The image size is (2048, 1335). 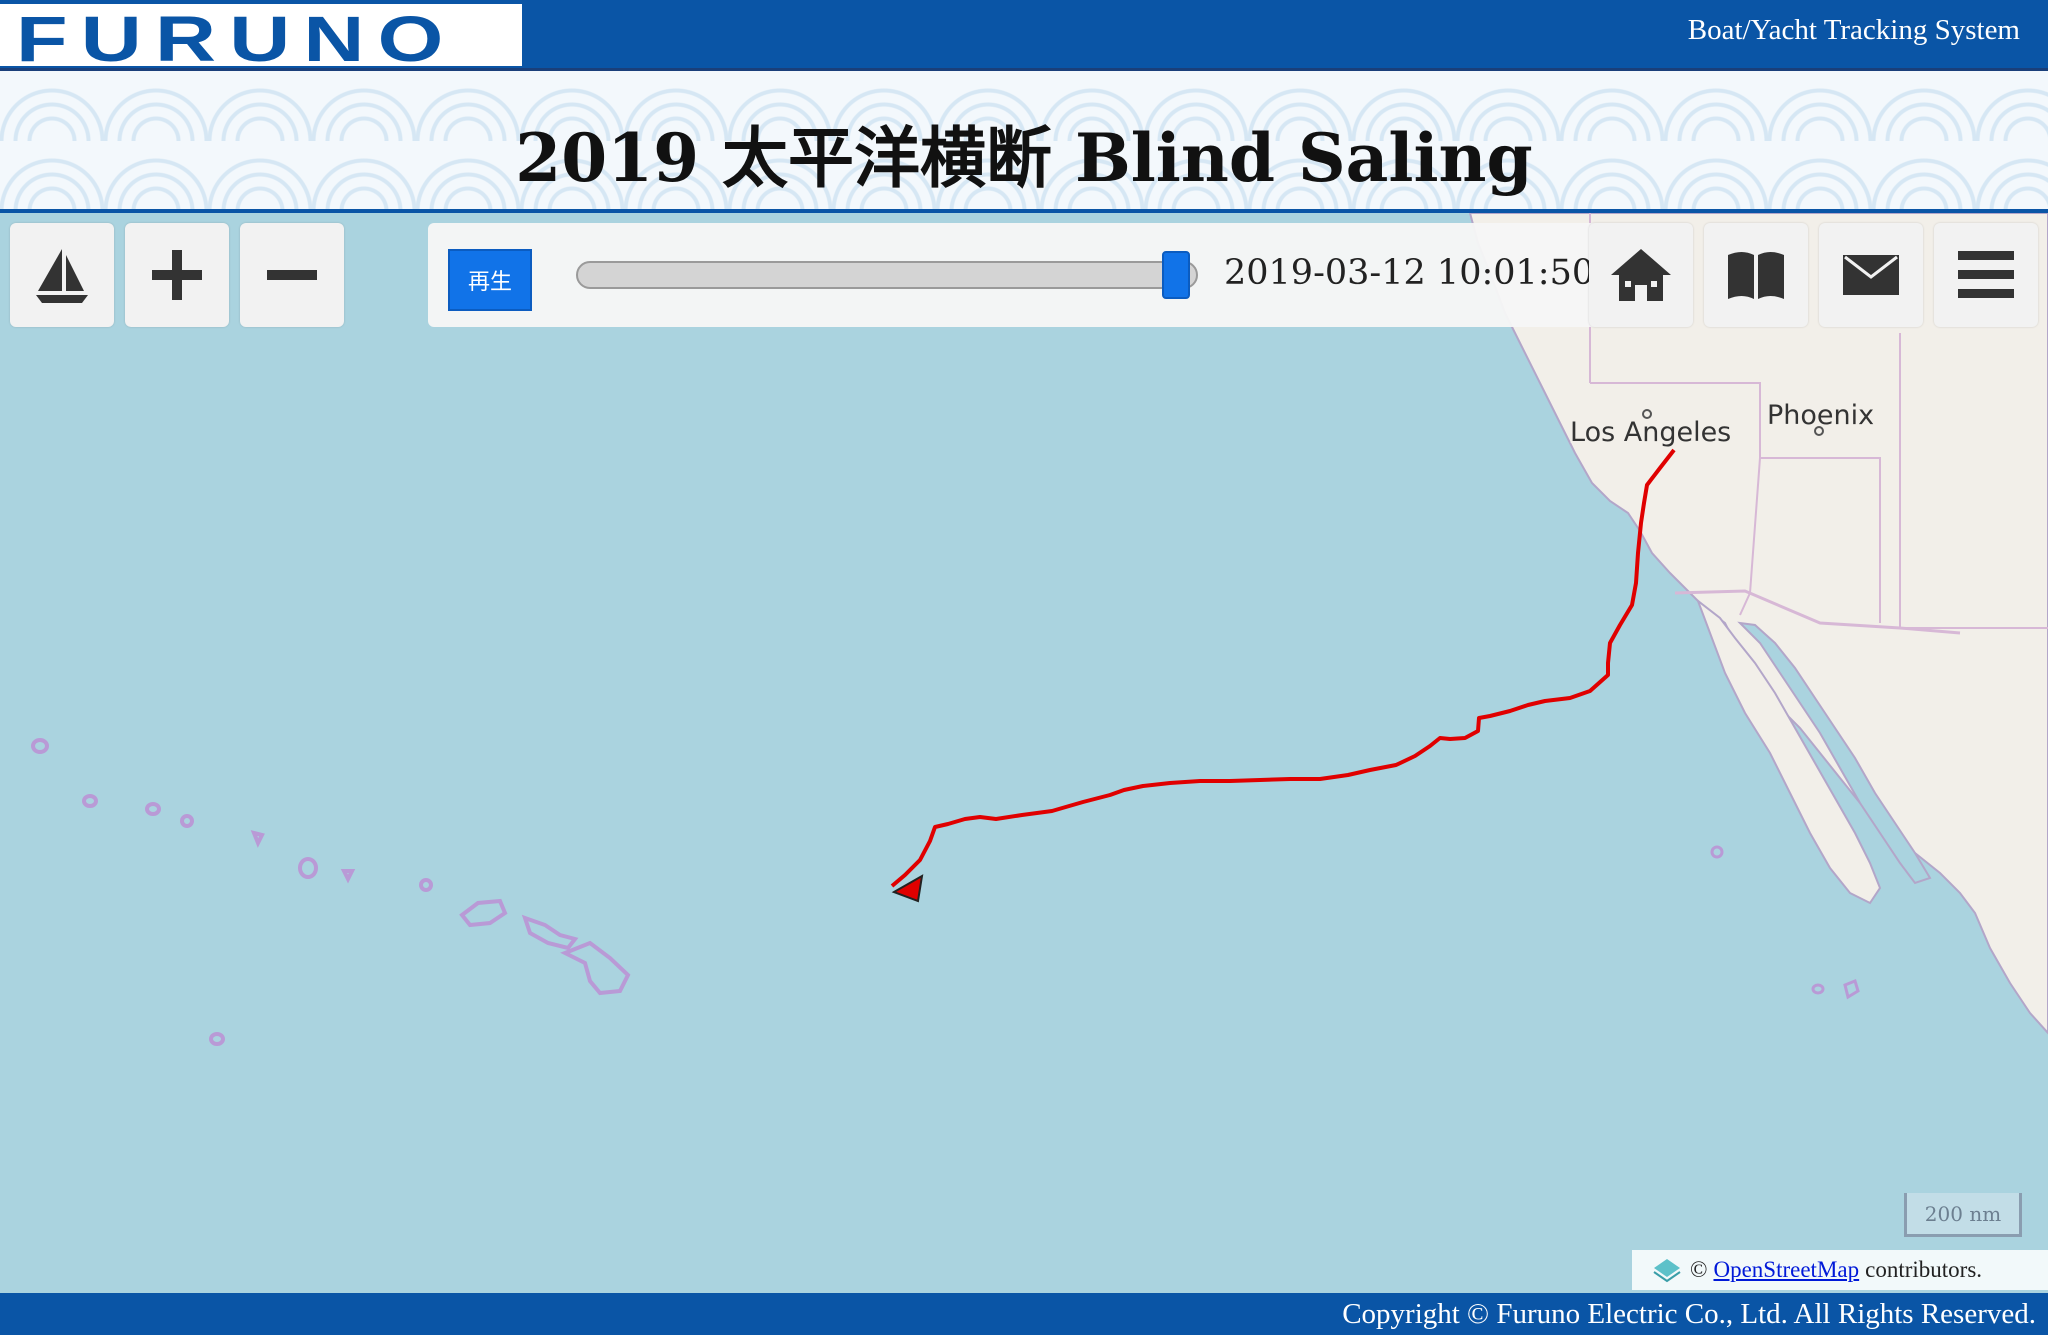 I want to click on page-title: 2019 太平洋横断 Blind Saling, so click(x=1024, y=158).